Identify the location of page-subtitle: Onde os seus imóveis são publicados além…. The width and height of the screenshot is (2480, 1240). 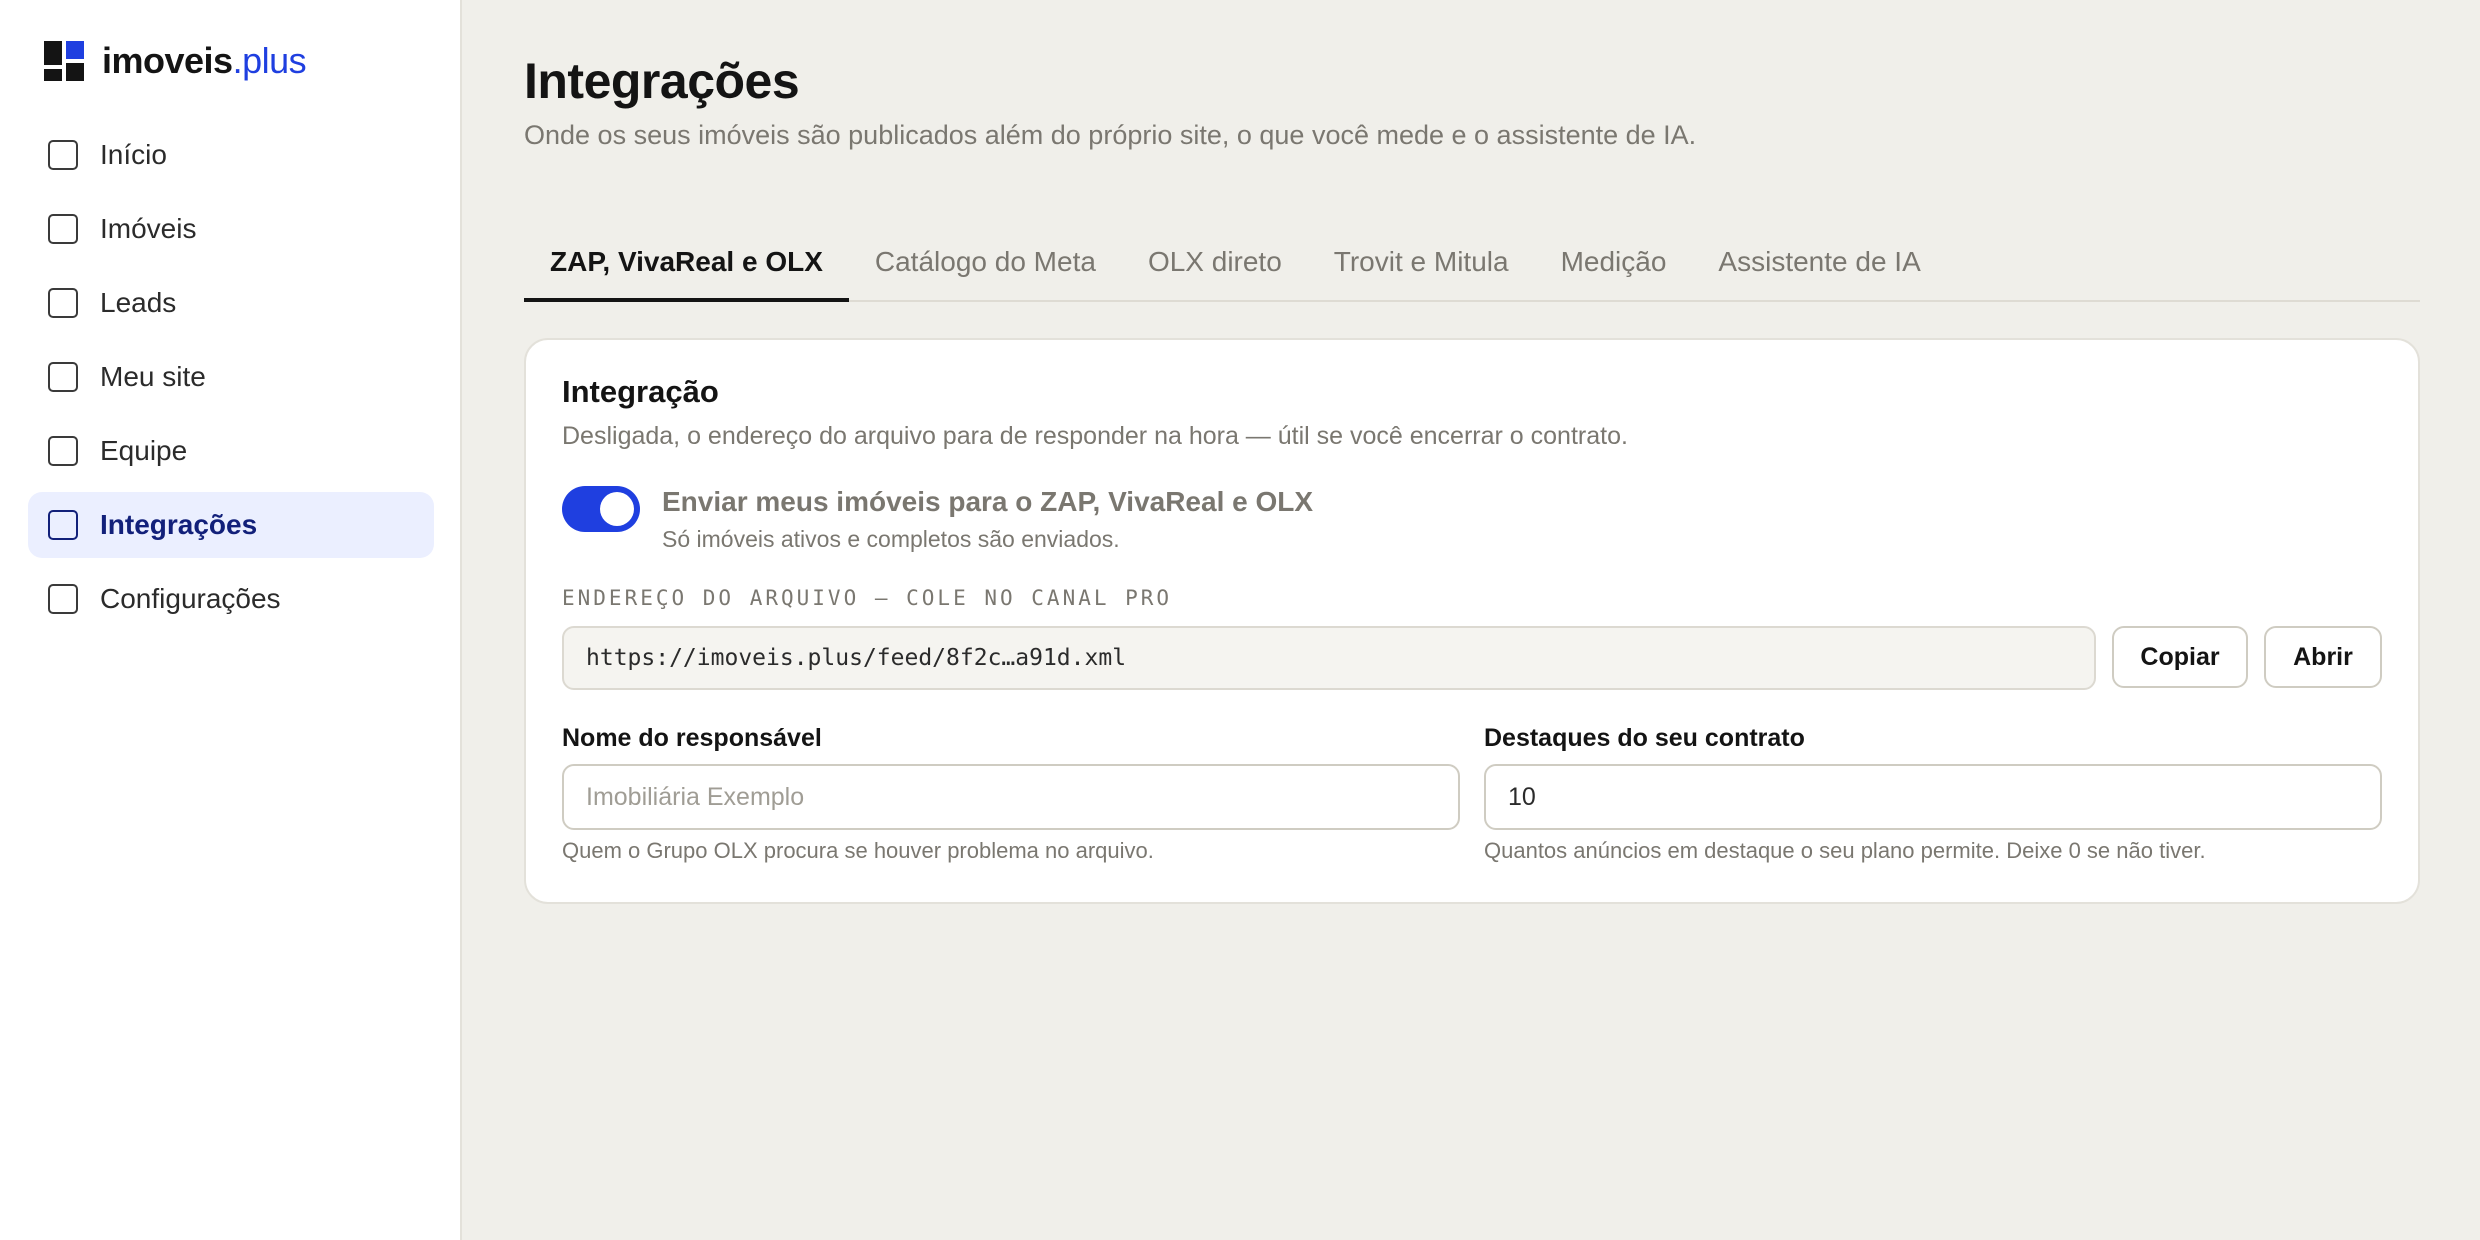
(1110, 135).